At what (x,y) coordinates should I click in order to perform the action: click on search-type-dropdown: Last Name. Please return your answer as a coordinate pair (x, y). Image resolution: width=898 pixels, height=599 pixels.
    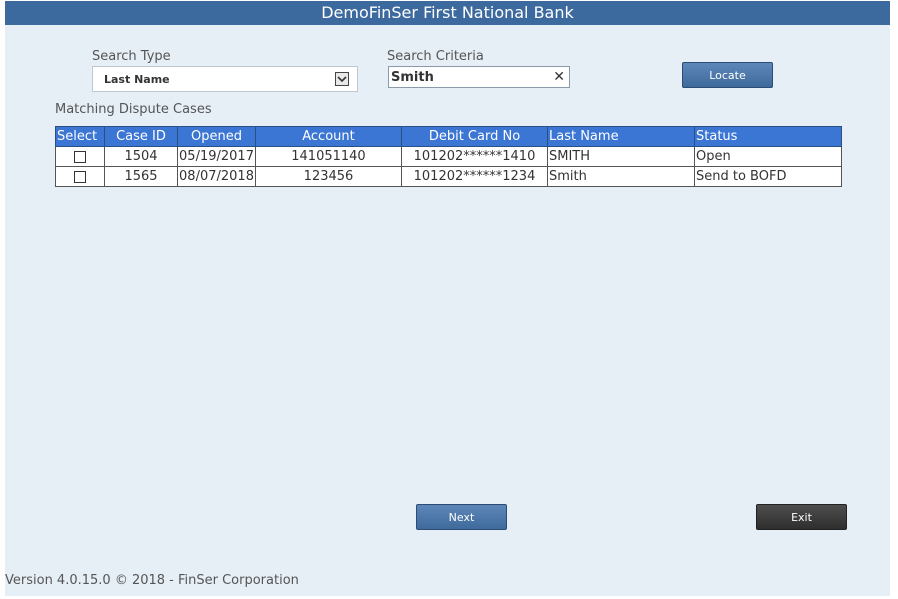
    Looking at the image, I should click on (225, 79).